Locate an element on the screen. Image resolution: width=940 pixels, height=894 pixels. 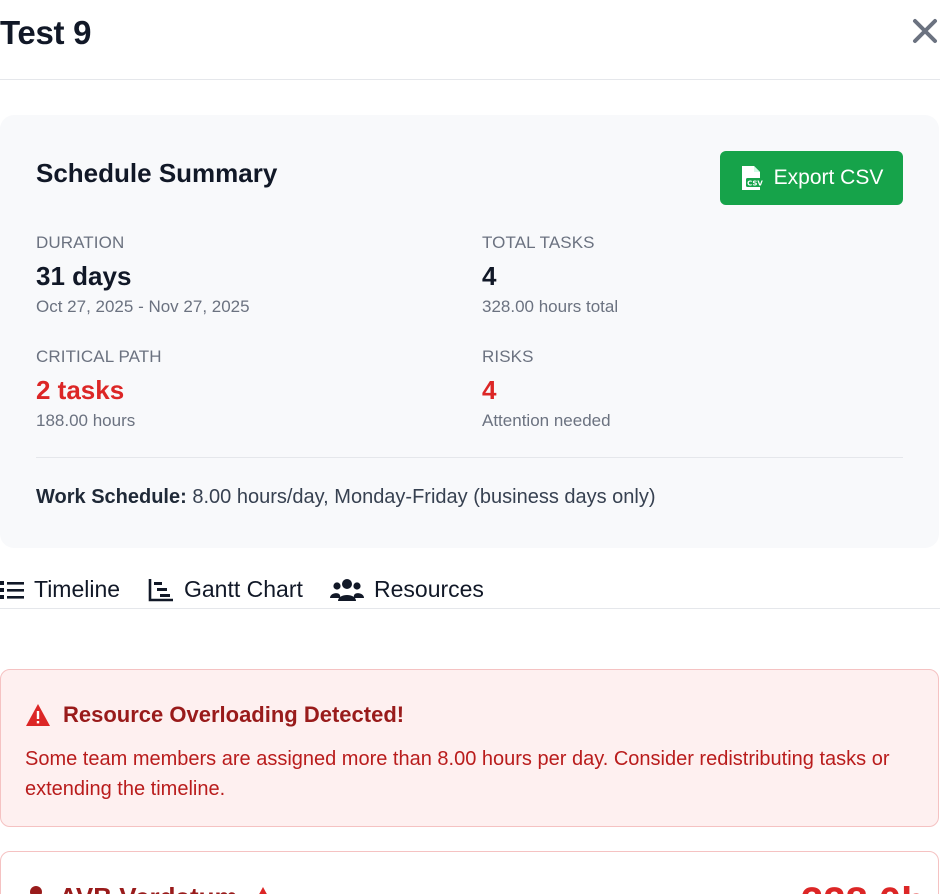
total-hours: 328.00 hours total is located at coordinates (550, 306).